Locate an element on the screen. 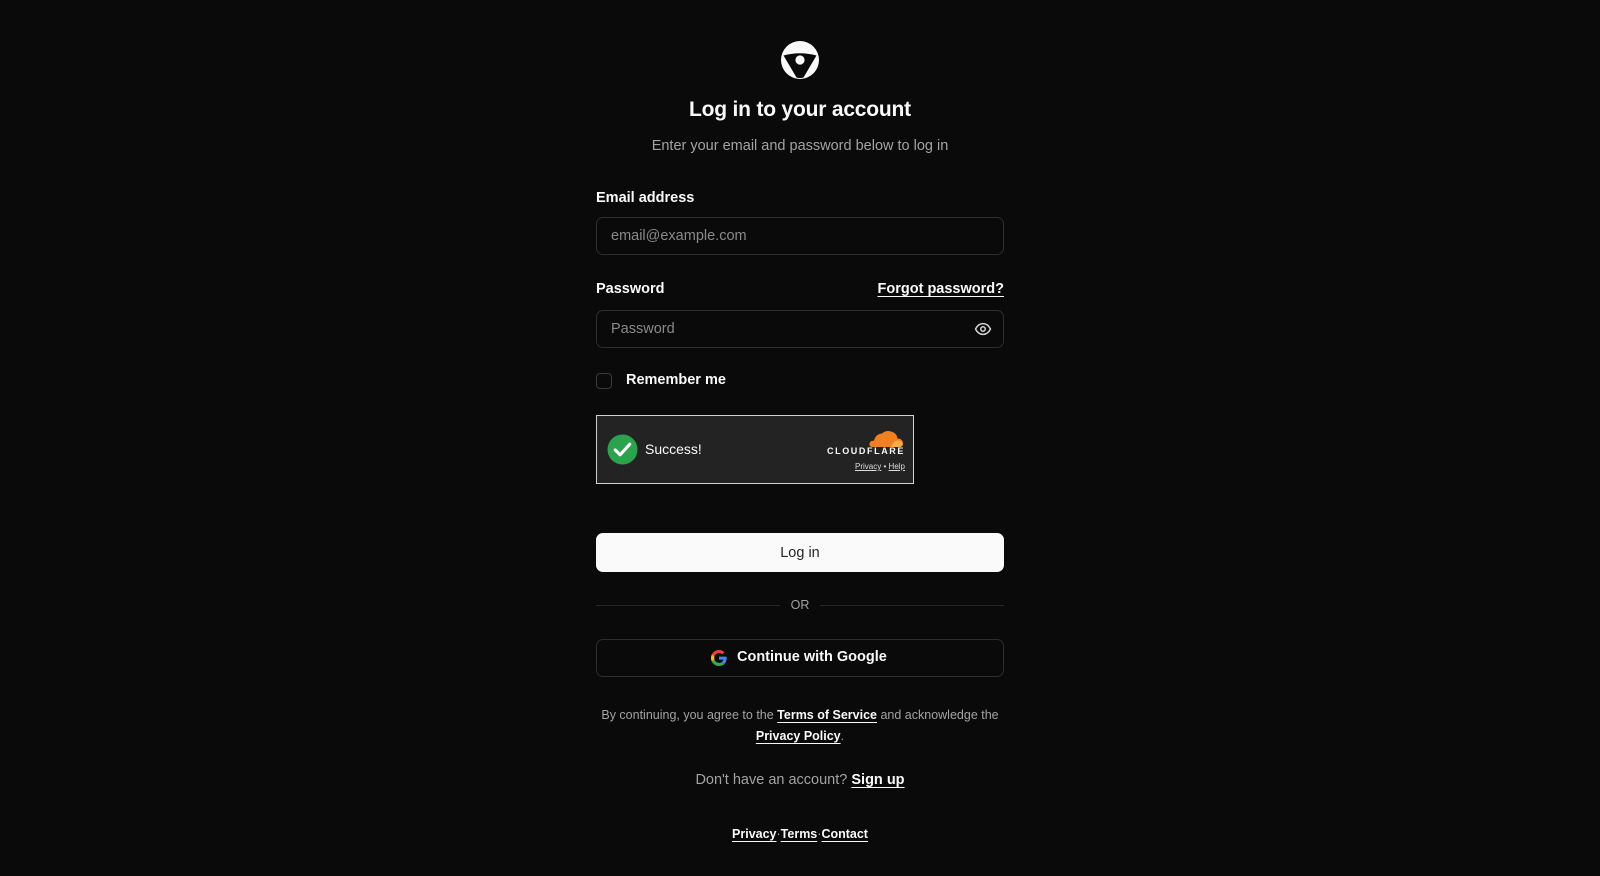 The image size is (1600, 876). check-circle-icon is located at coordinates (622, 449).